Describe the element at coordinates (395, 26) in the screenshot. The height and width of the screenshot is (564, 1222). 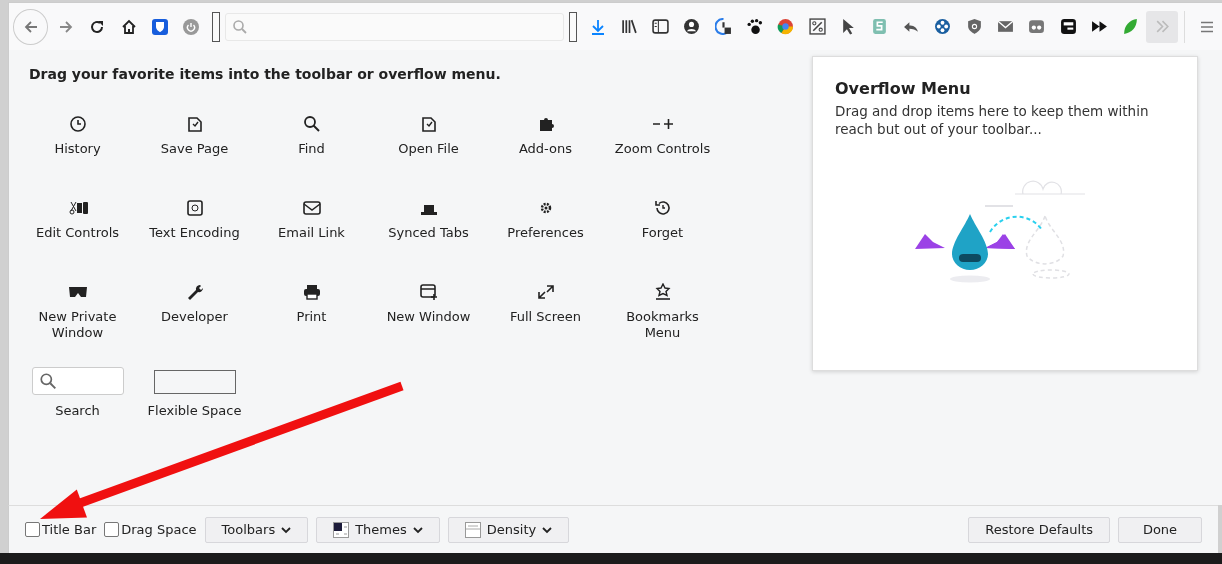
I see `url-field` at that location.